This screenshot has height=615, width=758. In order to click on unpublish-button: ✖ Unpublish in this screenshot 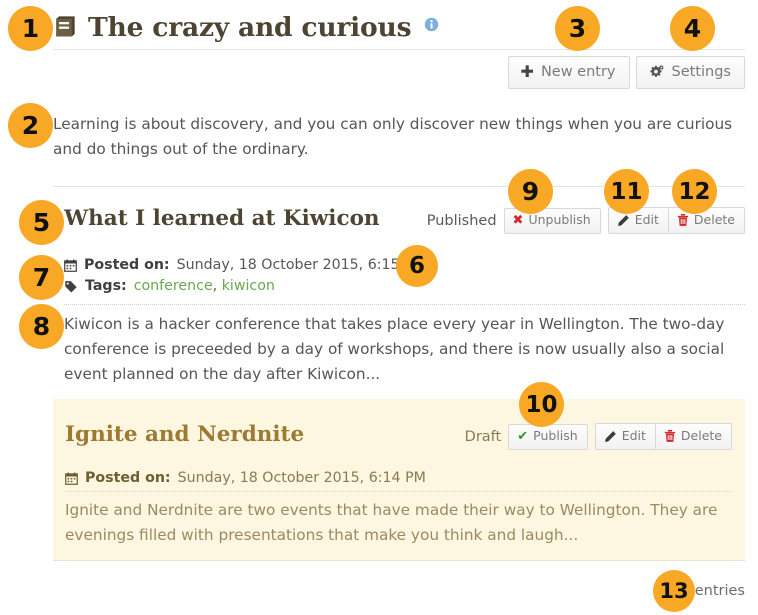, I will do `click(552, 220)`.